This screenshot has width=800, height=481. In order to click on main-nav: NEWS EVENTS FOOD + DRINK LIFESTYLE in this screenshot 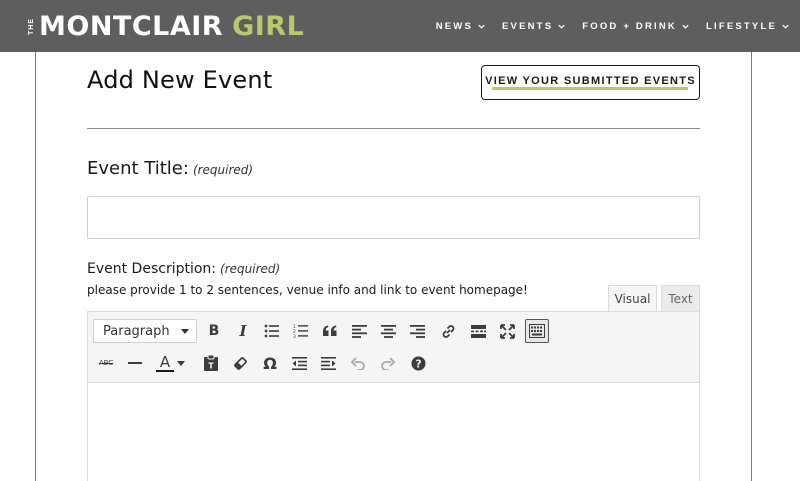, I will do `click(613, 26)`.